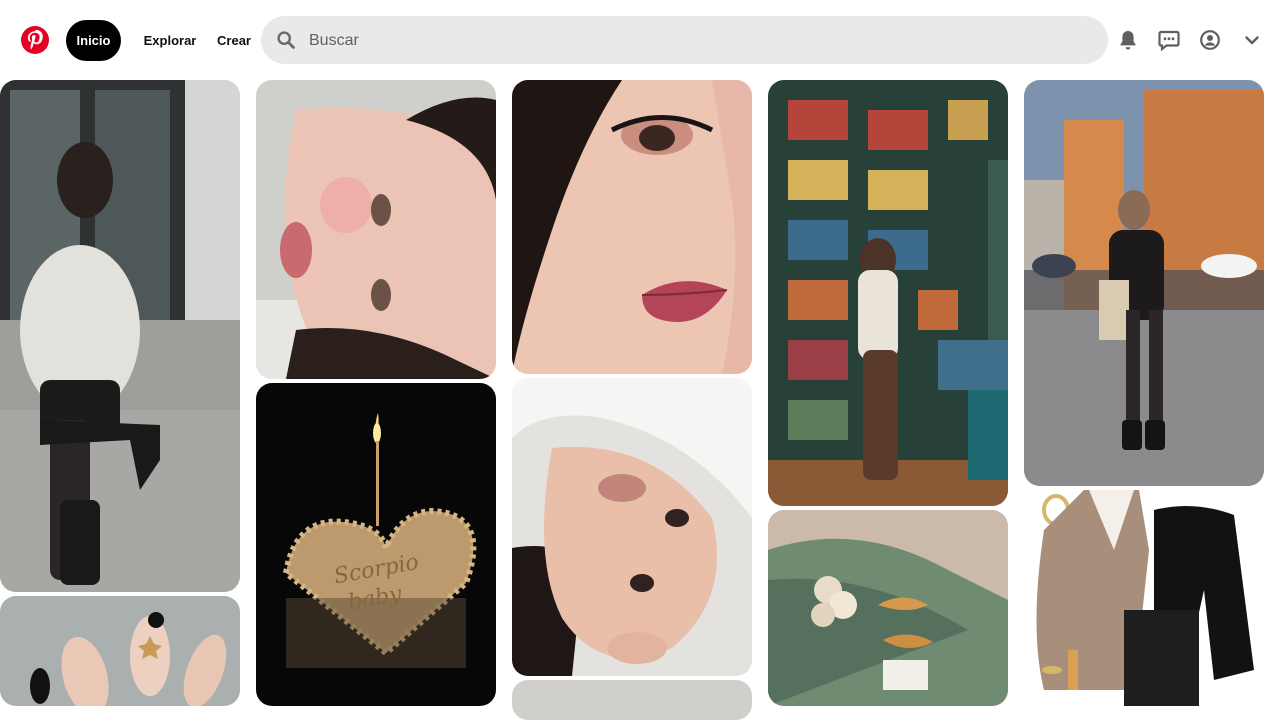 This screenshot has height=720, width=1280. Describe the element at coordinates (35, 40) in the screenshot. I see `pinterest-logo-icon` at that location.